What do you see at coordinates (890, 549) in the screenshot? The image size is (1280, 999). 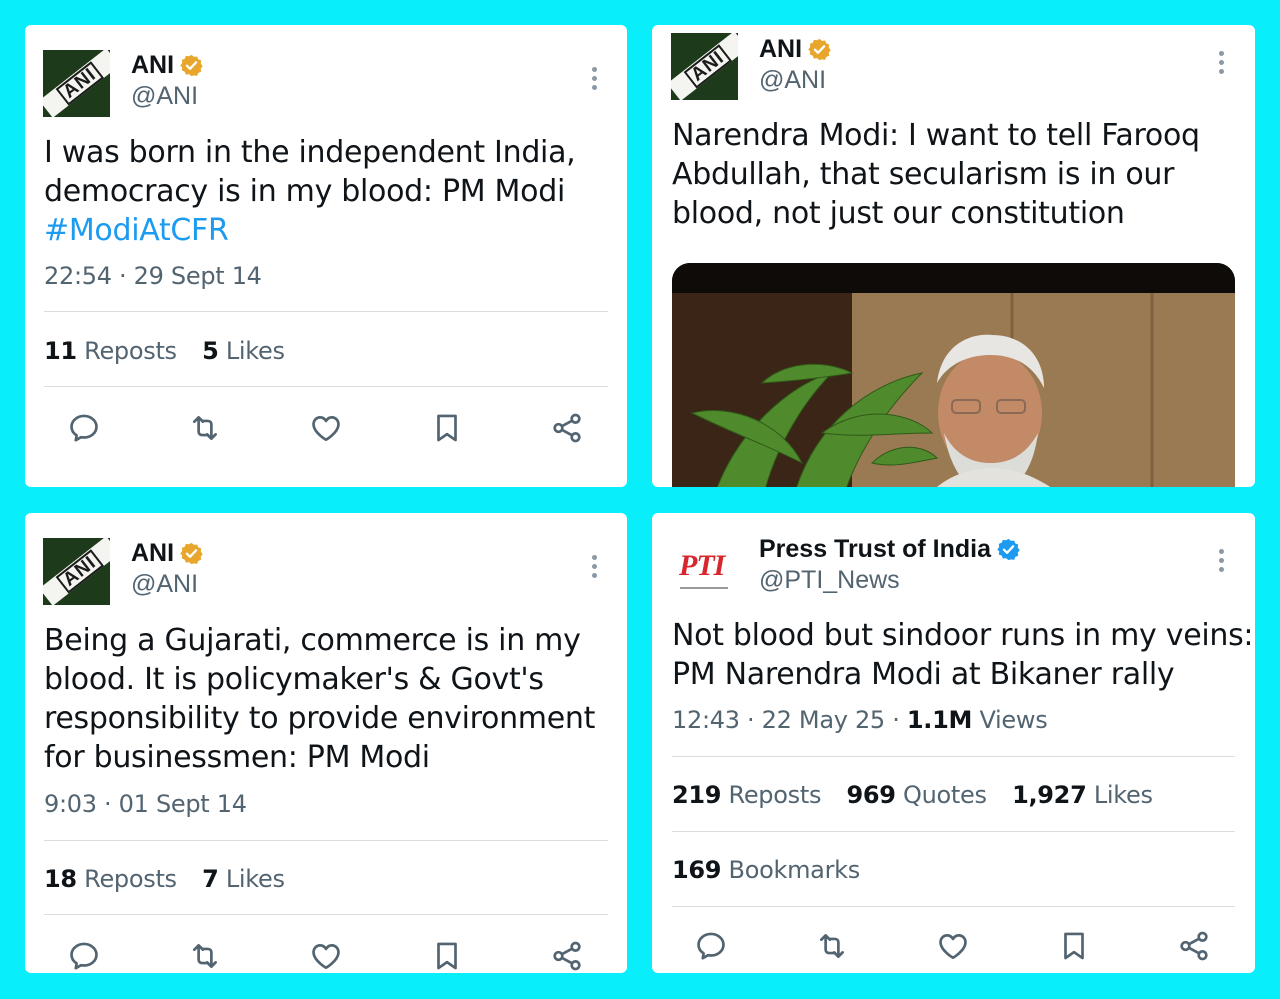 I see `author-name: Press Trust of India` at bounding box center [890, 549].